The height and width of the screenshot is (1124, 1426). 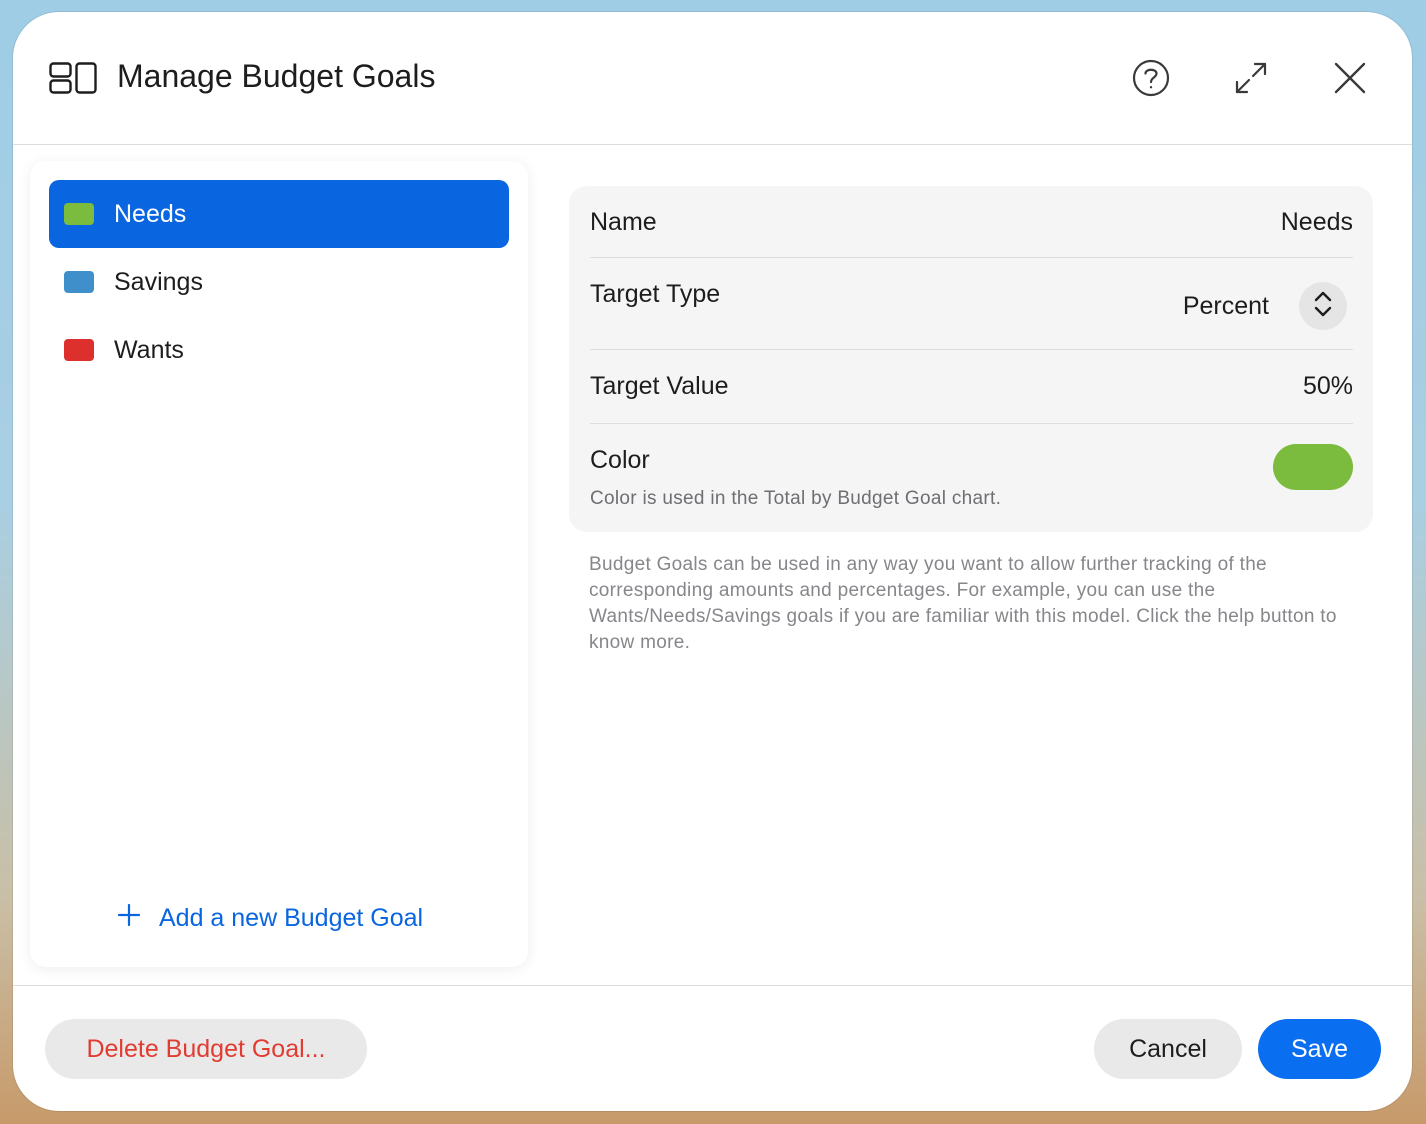 I want to click on footer-divider, so click(x=712, y=985).